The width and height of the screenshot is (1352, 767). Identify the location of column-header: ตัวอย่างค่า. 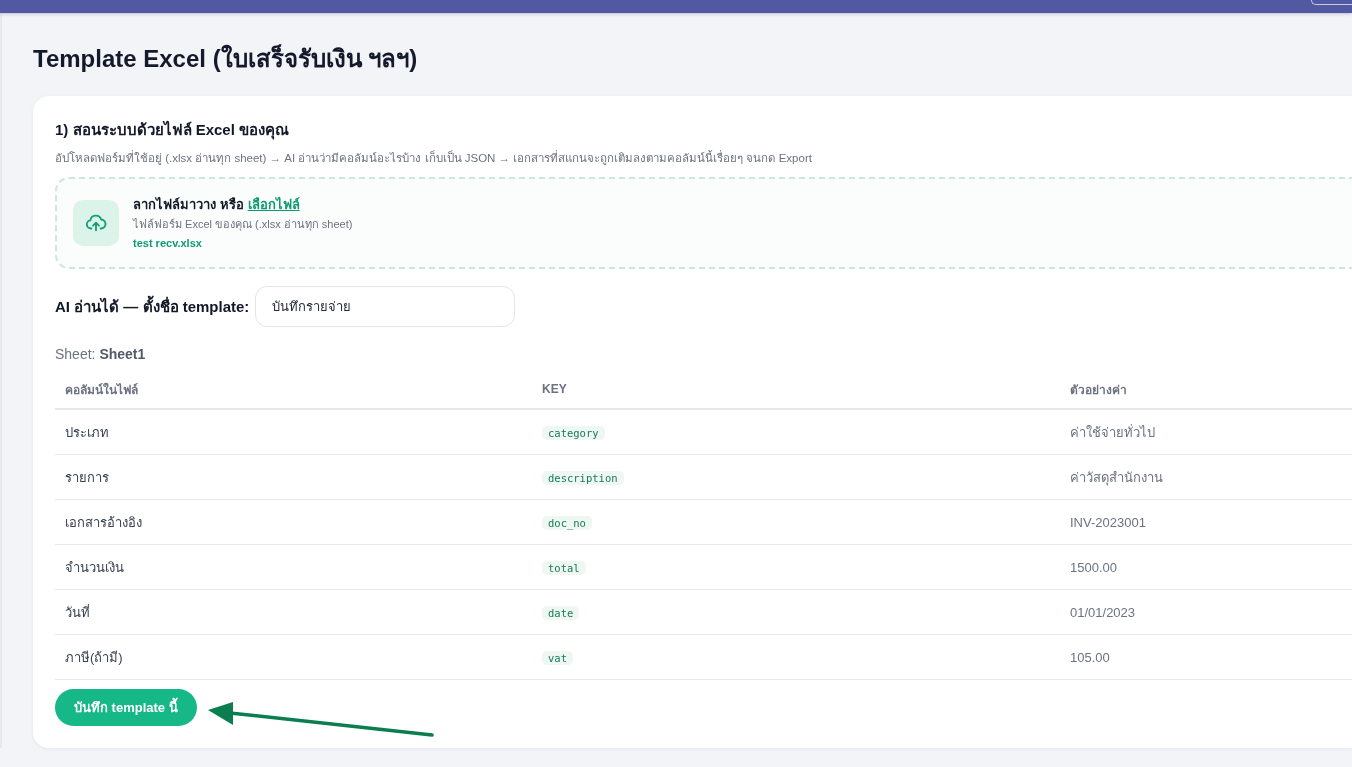
(1206, 389).